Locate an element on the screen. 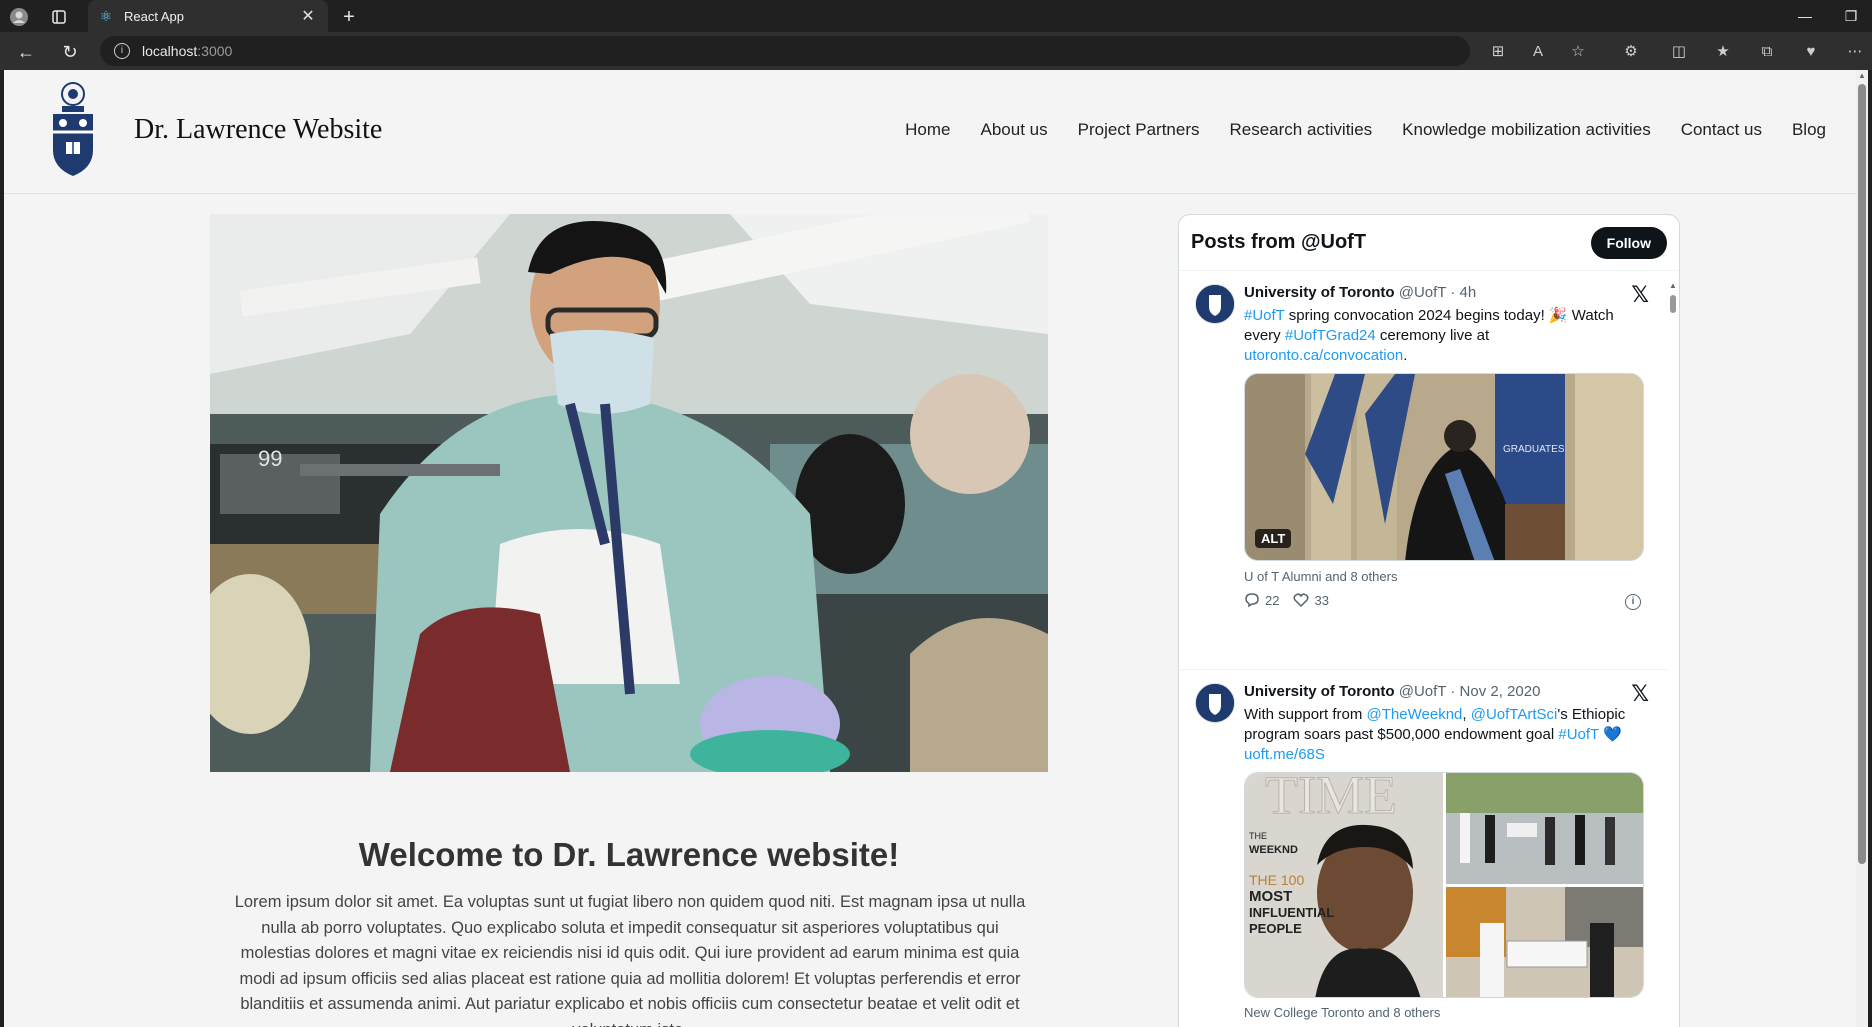  url-port: :3000 is located at coordinates (215, 51).